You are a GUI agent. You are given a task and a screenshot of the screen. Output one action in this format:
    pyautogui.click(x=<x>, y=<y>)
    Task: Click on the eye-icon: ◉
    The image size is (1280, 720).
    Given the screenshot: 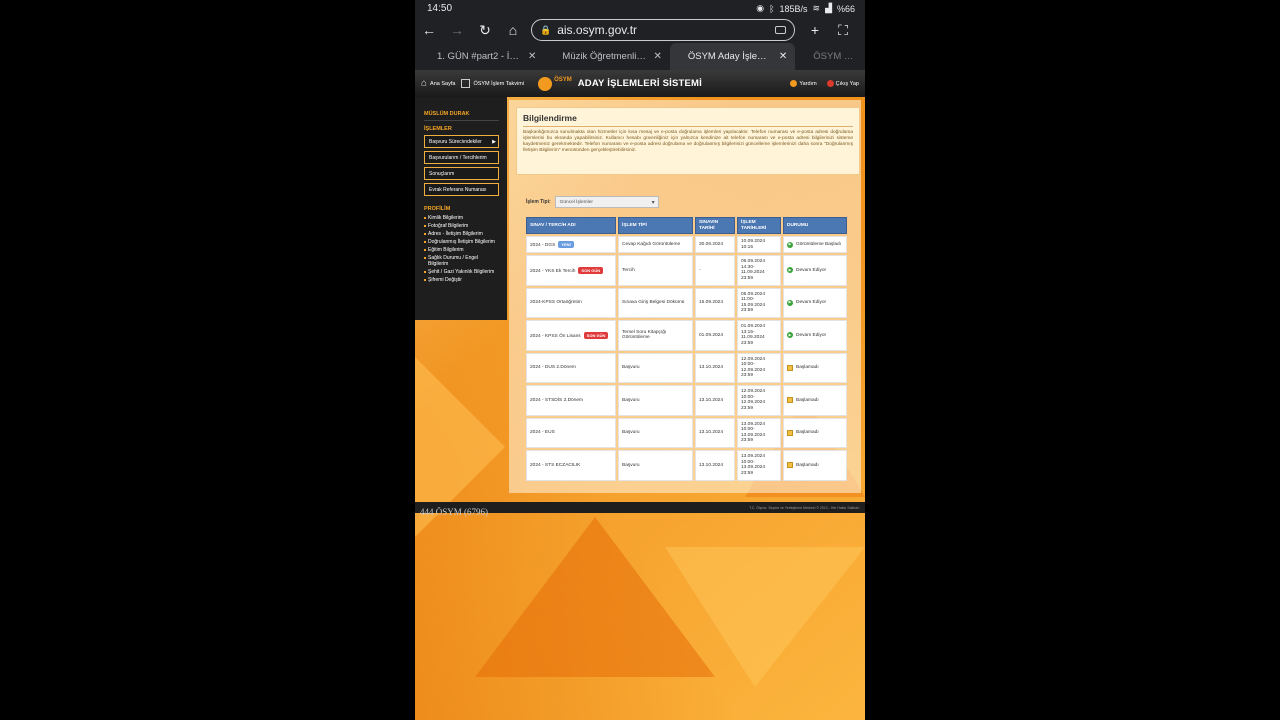 What is the action you would take?
    pyautogui.click(x=760, y=8)
    